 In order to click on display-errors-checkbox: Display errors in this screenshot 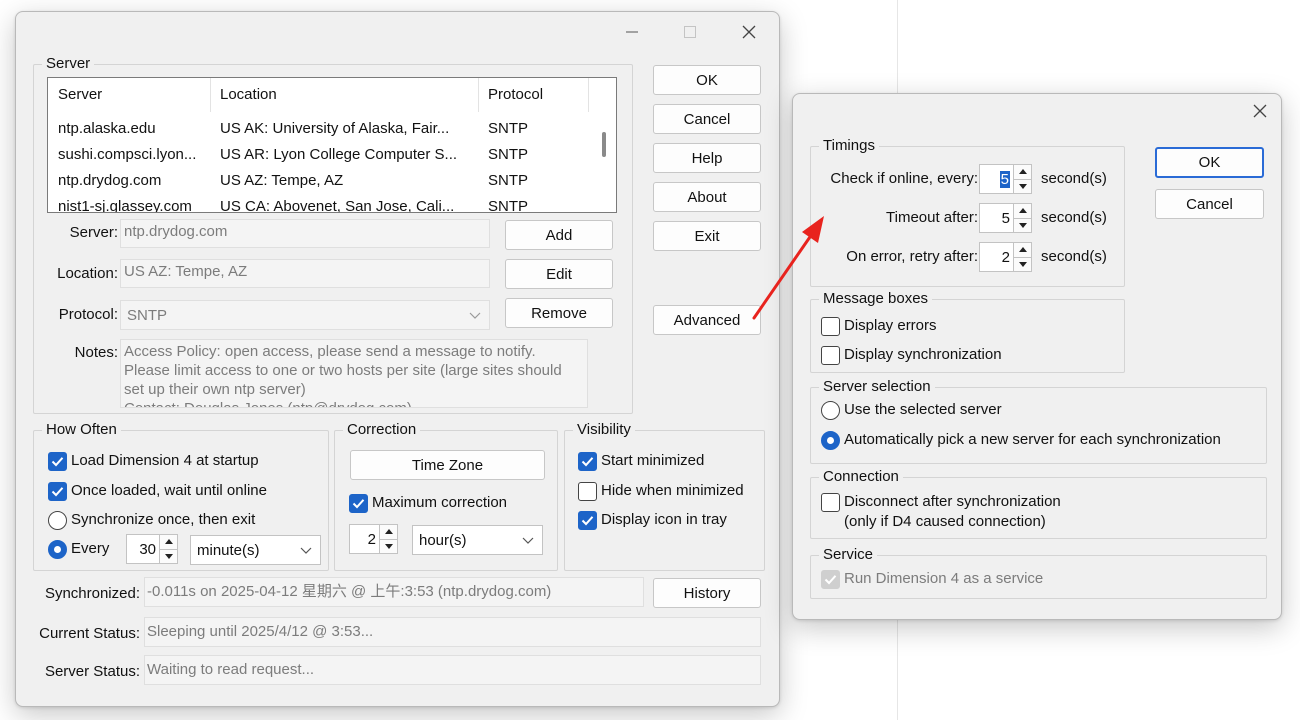, I will do `click(879, 326)`.